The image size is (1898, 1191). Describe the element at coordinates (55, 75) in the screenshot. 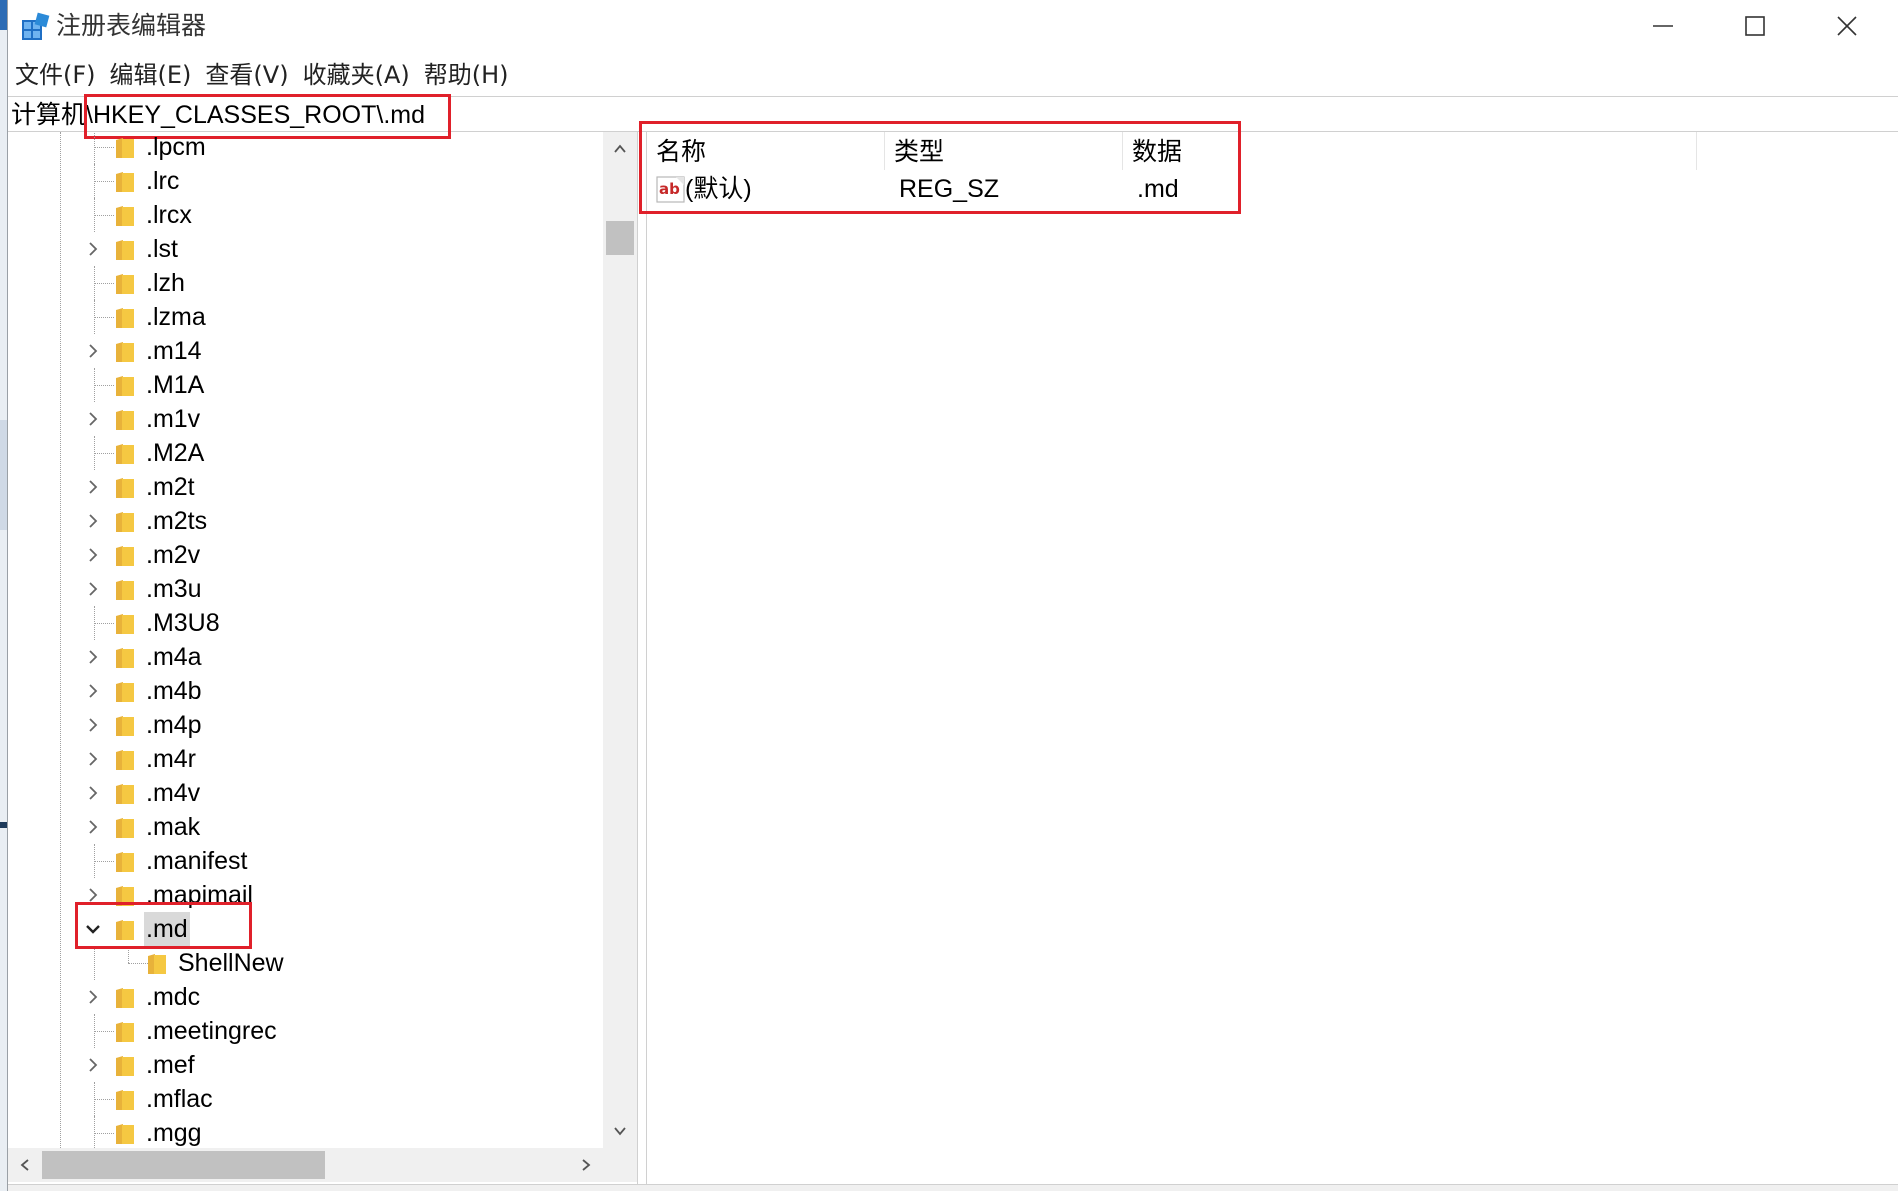

I see `menu-file: 文件(F)` at that location.